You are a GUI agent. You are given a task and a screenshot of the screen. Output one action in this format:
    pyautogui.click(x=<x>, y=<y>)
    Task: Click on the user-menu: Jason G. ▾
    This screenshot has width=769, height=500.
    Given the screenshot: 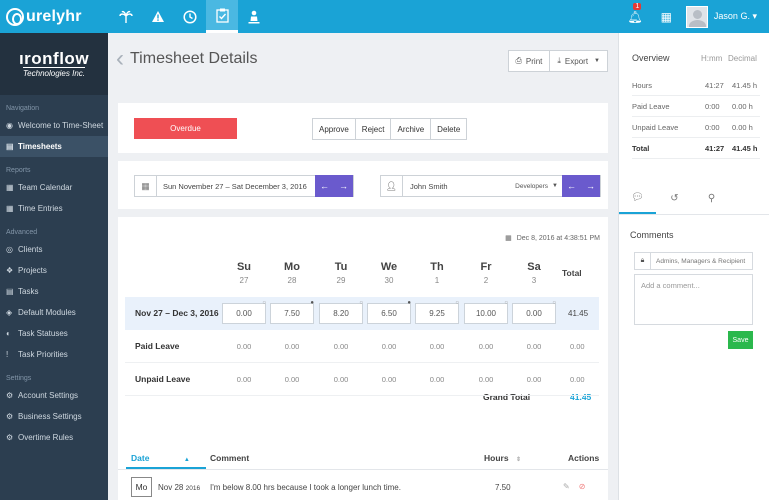 What is the action you would take?
    pyautogui.click(x=735, y=16)
    